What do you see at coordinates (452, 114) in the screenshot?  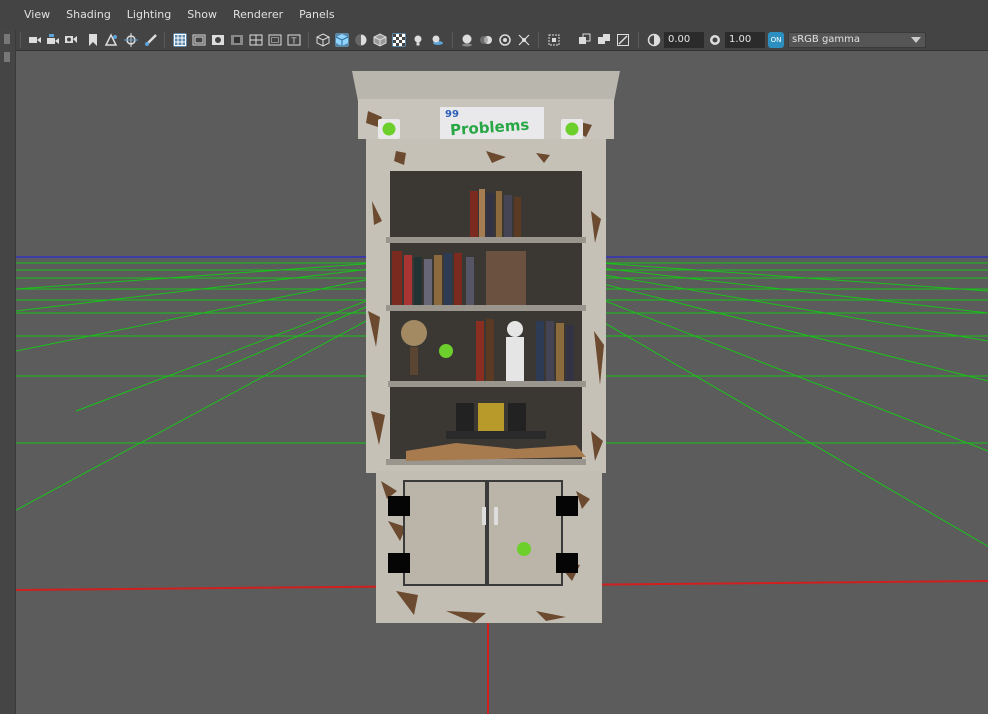 I see `sign-prefix: 99` at bounding box center [452, 114].